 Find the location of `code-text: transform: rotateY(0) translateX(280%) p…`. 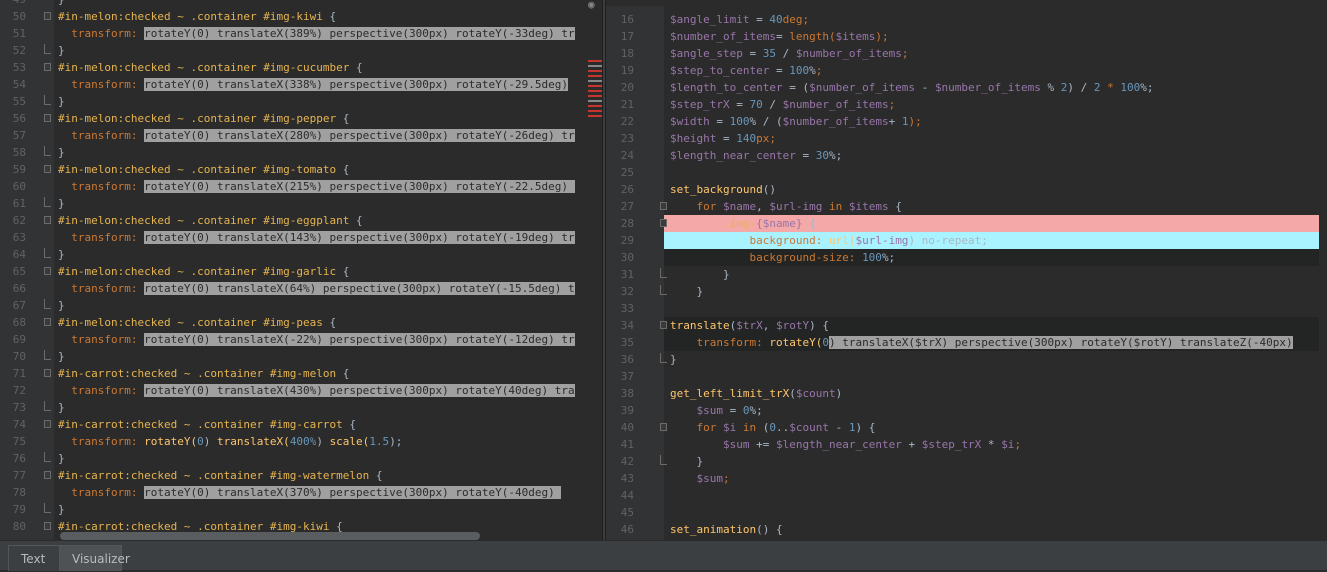

code-text: transform: rotateY(0) translateX(280%) p… is located at coordinates (316, 135).